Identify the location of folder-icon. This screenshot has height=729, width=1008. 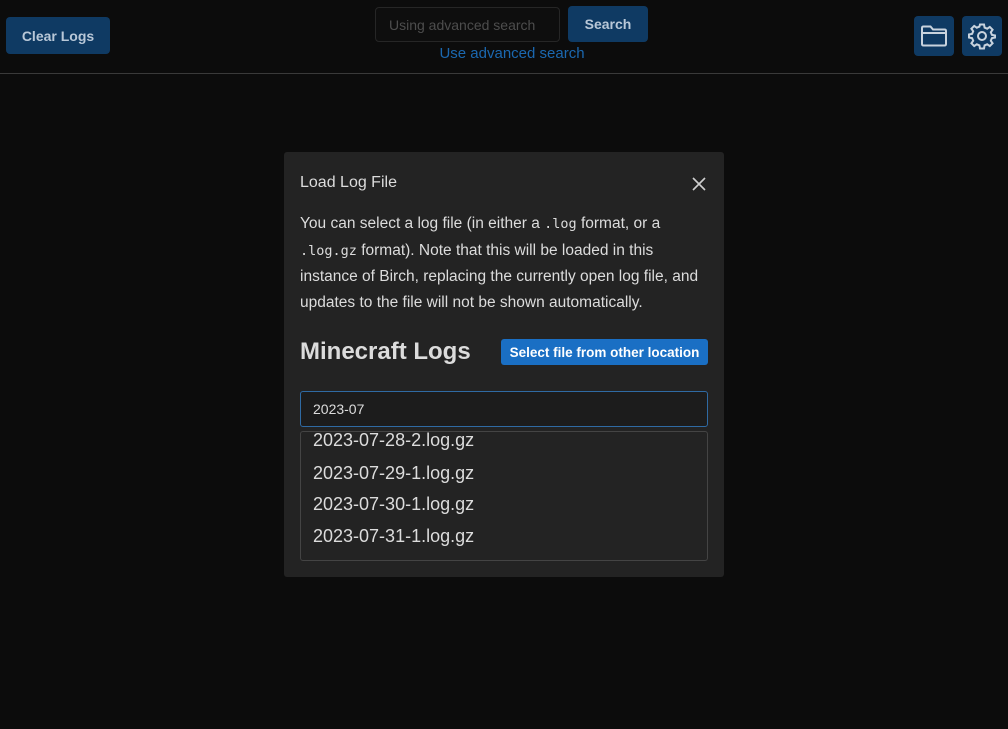
(934, 36).